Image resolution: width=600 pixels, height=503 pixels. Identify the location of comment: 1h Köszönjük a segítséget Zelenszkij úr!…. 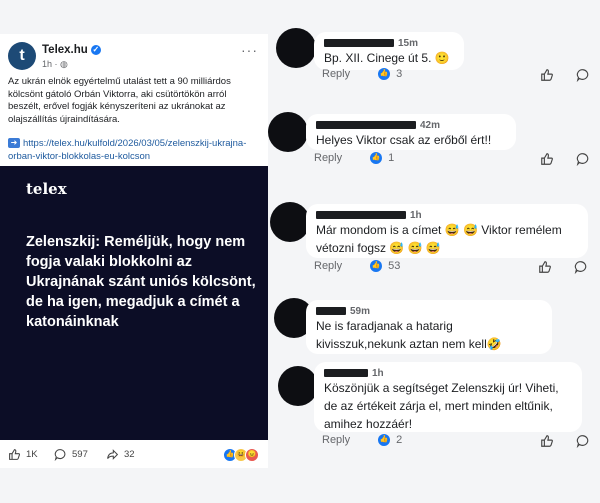
(434, 408).